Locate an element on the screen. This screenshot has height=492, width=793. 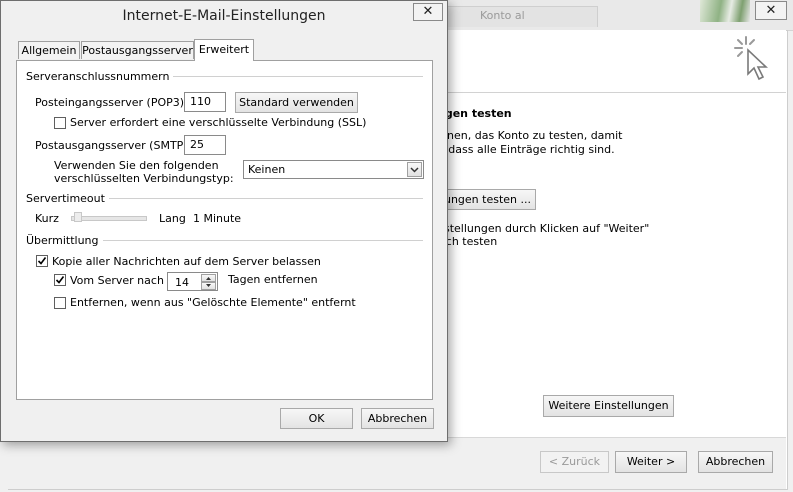
remove-after-label: Vom Server nach is located at coordinates (117, 280).